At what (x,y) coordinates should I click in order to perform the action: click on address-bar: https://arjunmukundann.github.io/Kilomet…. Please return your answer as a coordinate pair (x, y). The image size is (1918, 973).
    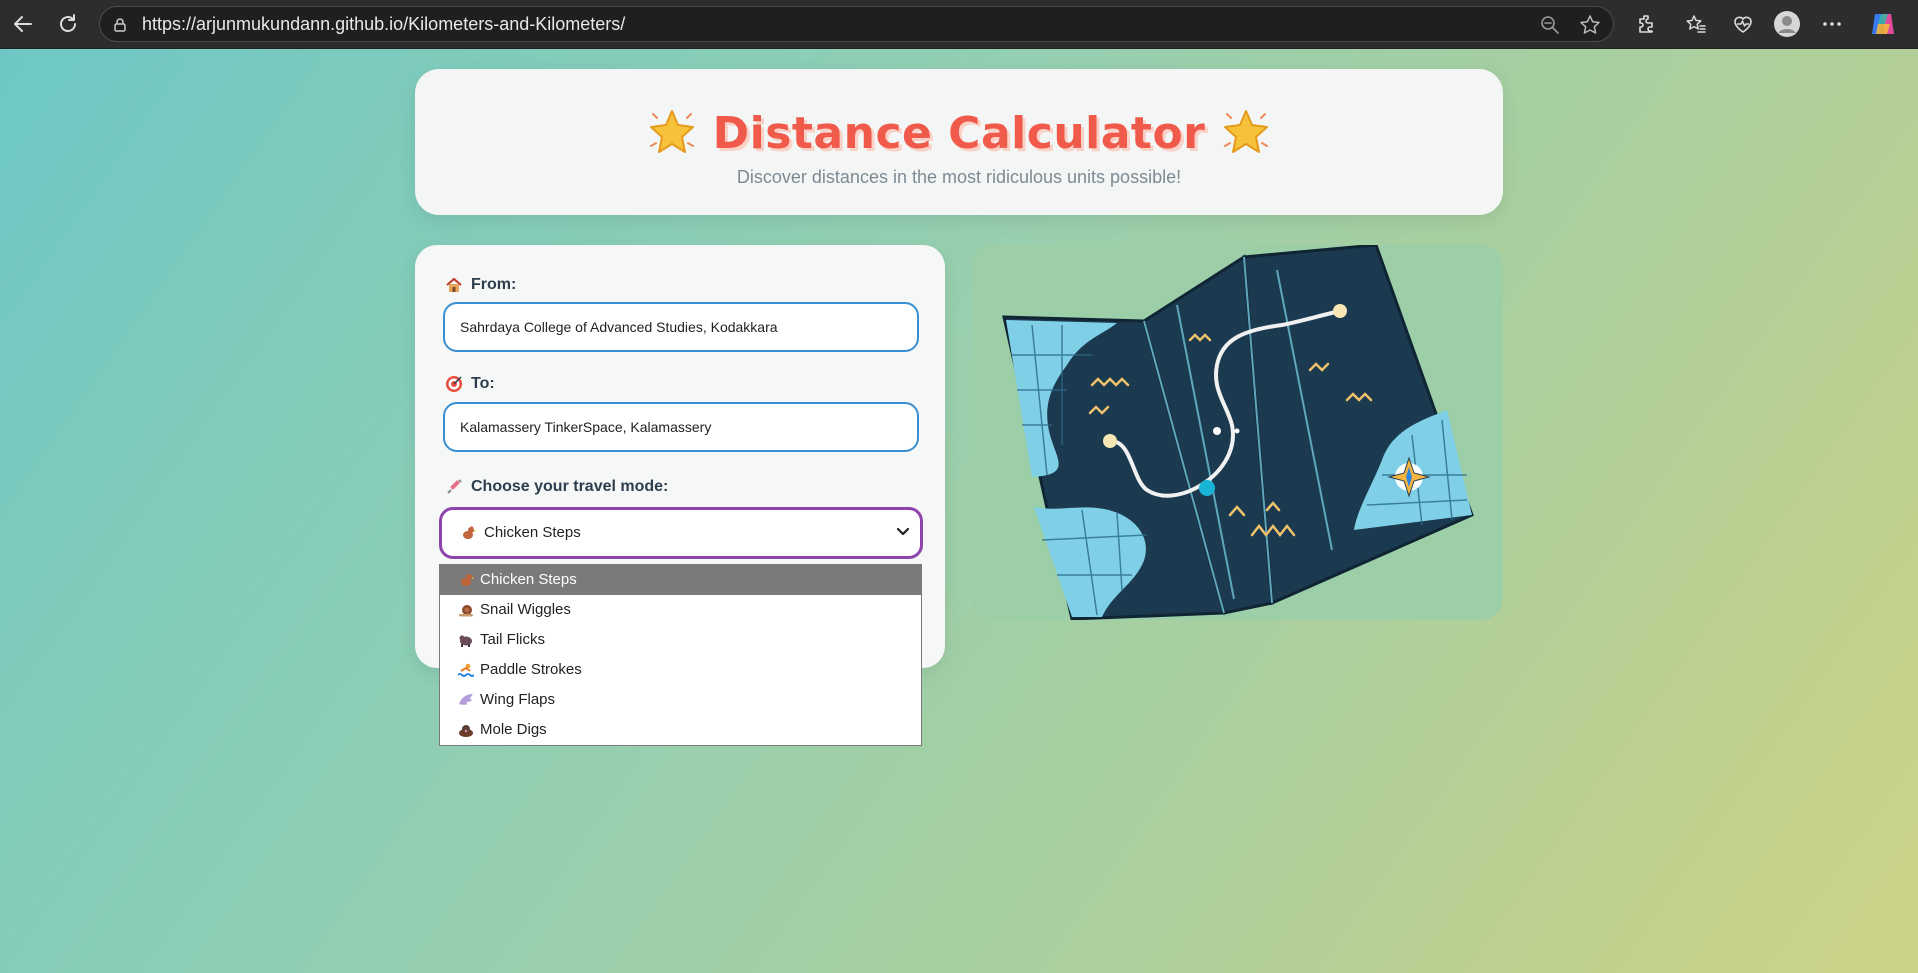
    Looking at the image, I should click on (856, 24).